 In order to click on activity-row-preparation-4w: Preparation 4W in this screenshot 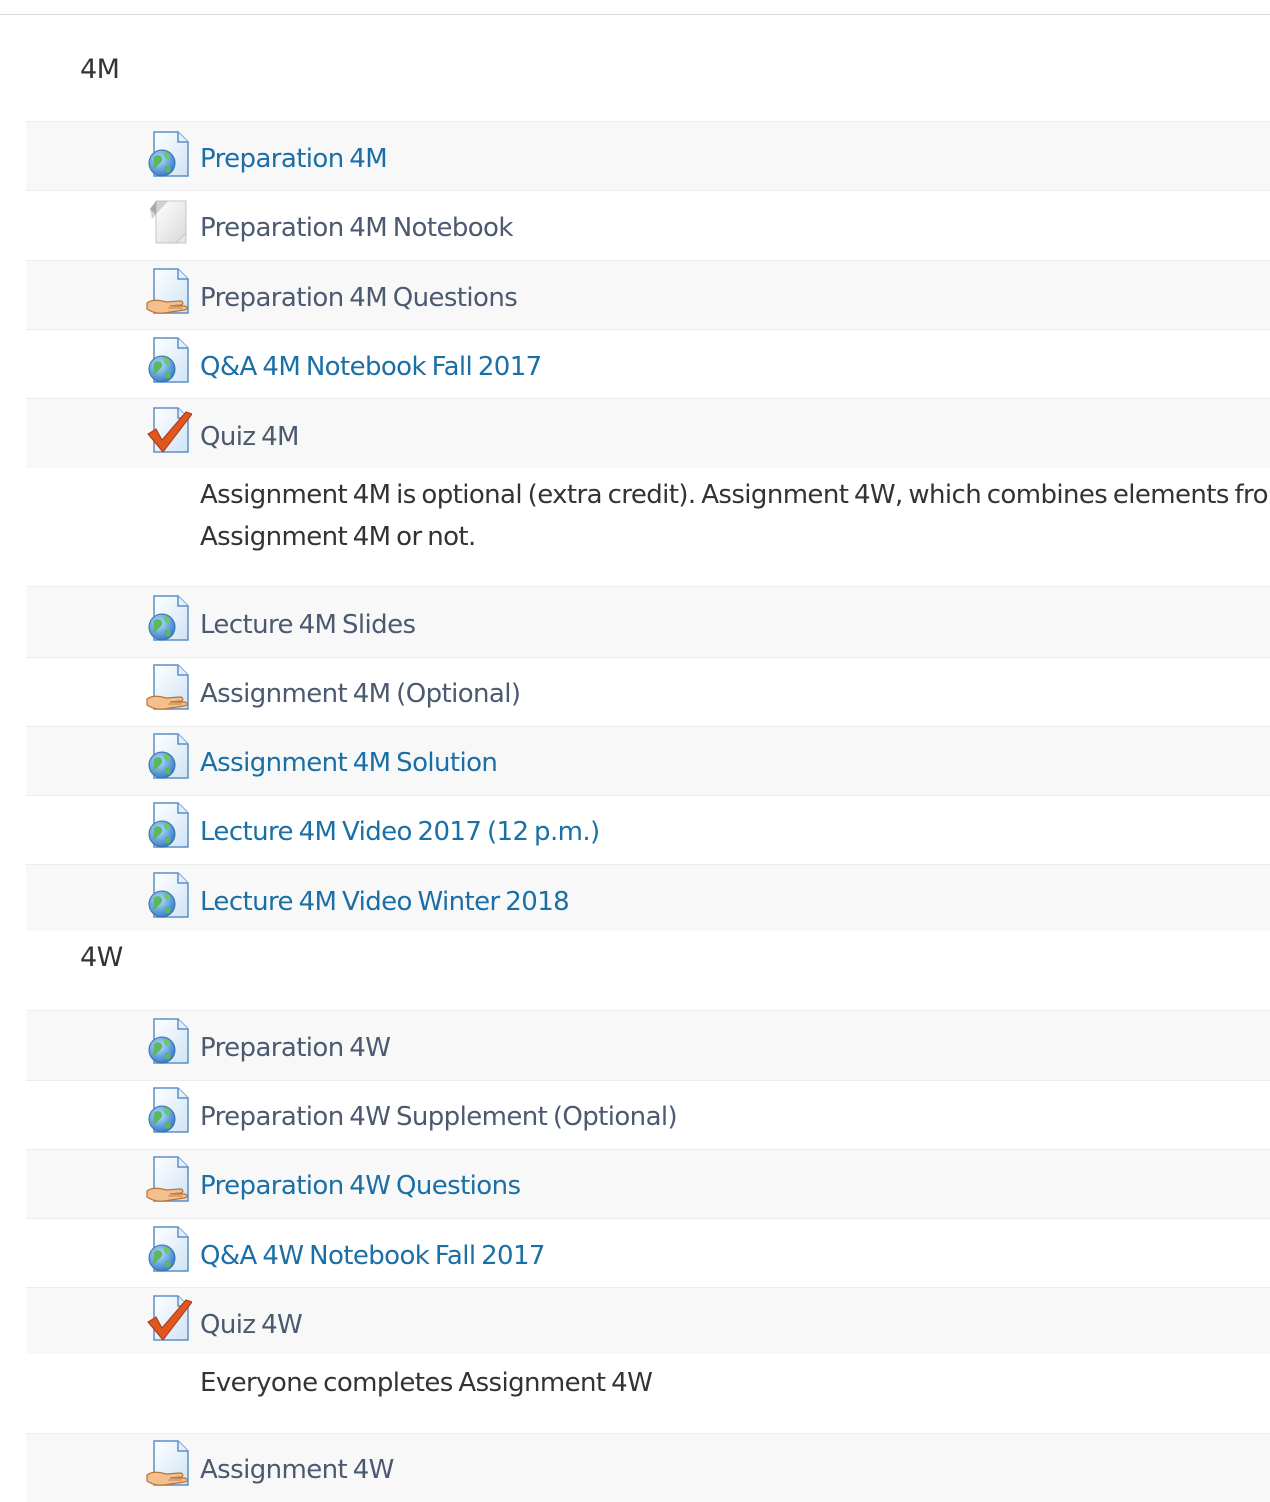, I will do `click(648, 1045)`.